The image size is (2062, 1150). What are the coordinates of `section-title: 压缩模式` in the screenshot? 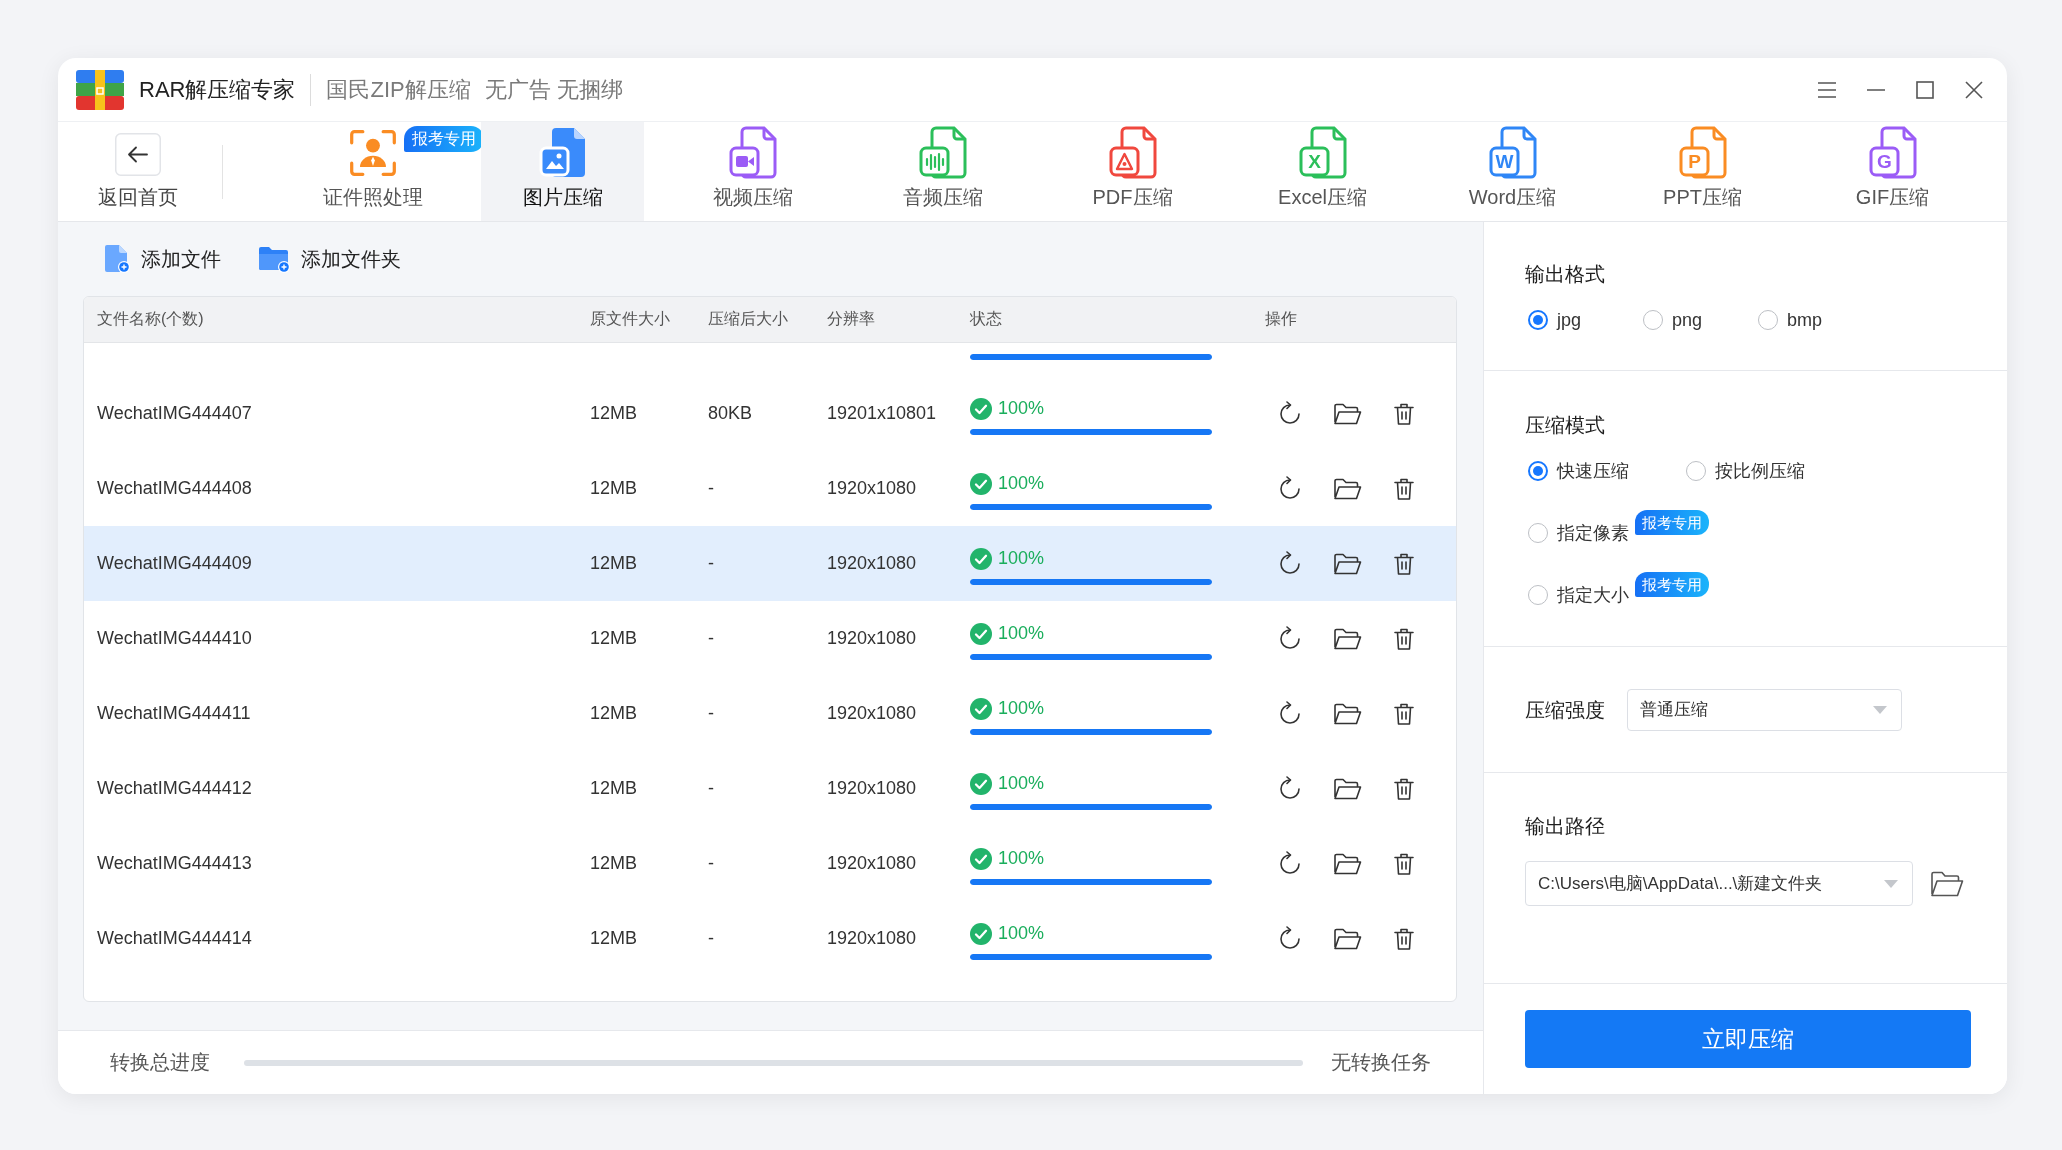 It's located at (1565, 425).